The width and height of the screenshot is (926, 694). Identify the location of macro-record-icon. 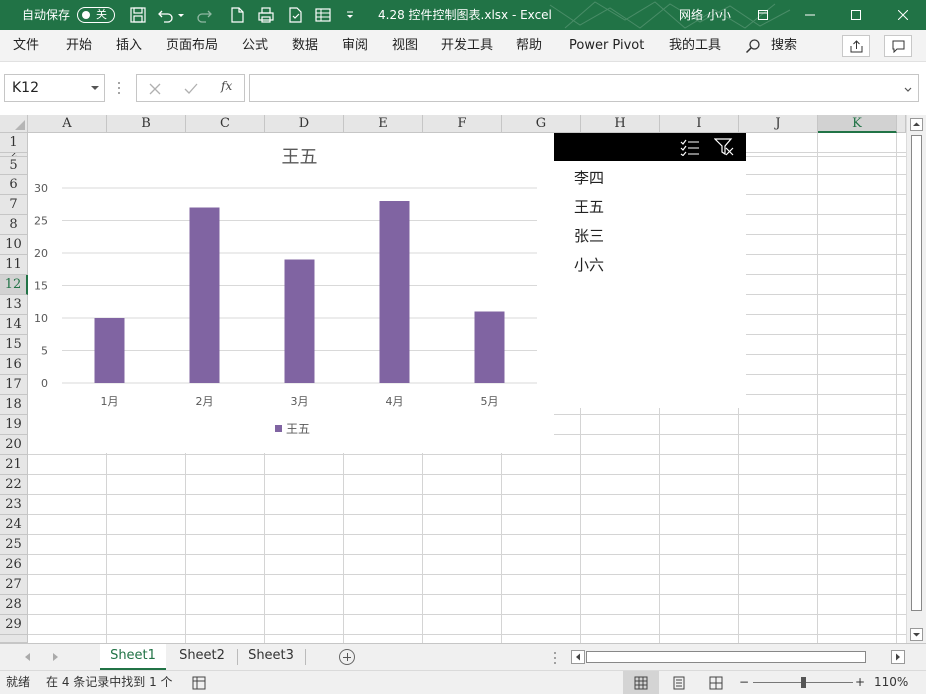
(199, 683).